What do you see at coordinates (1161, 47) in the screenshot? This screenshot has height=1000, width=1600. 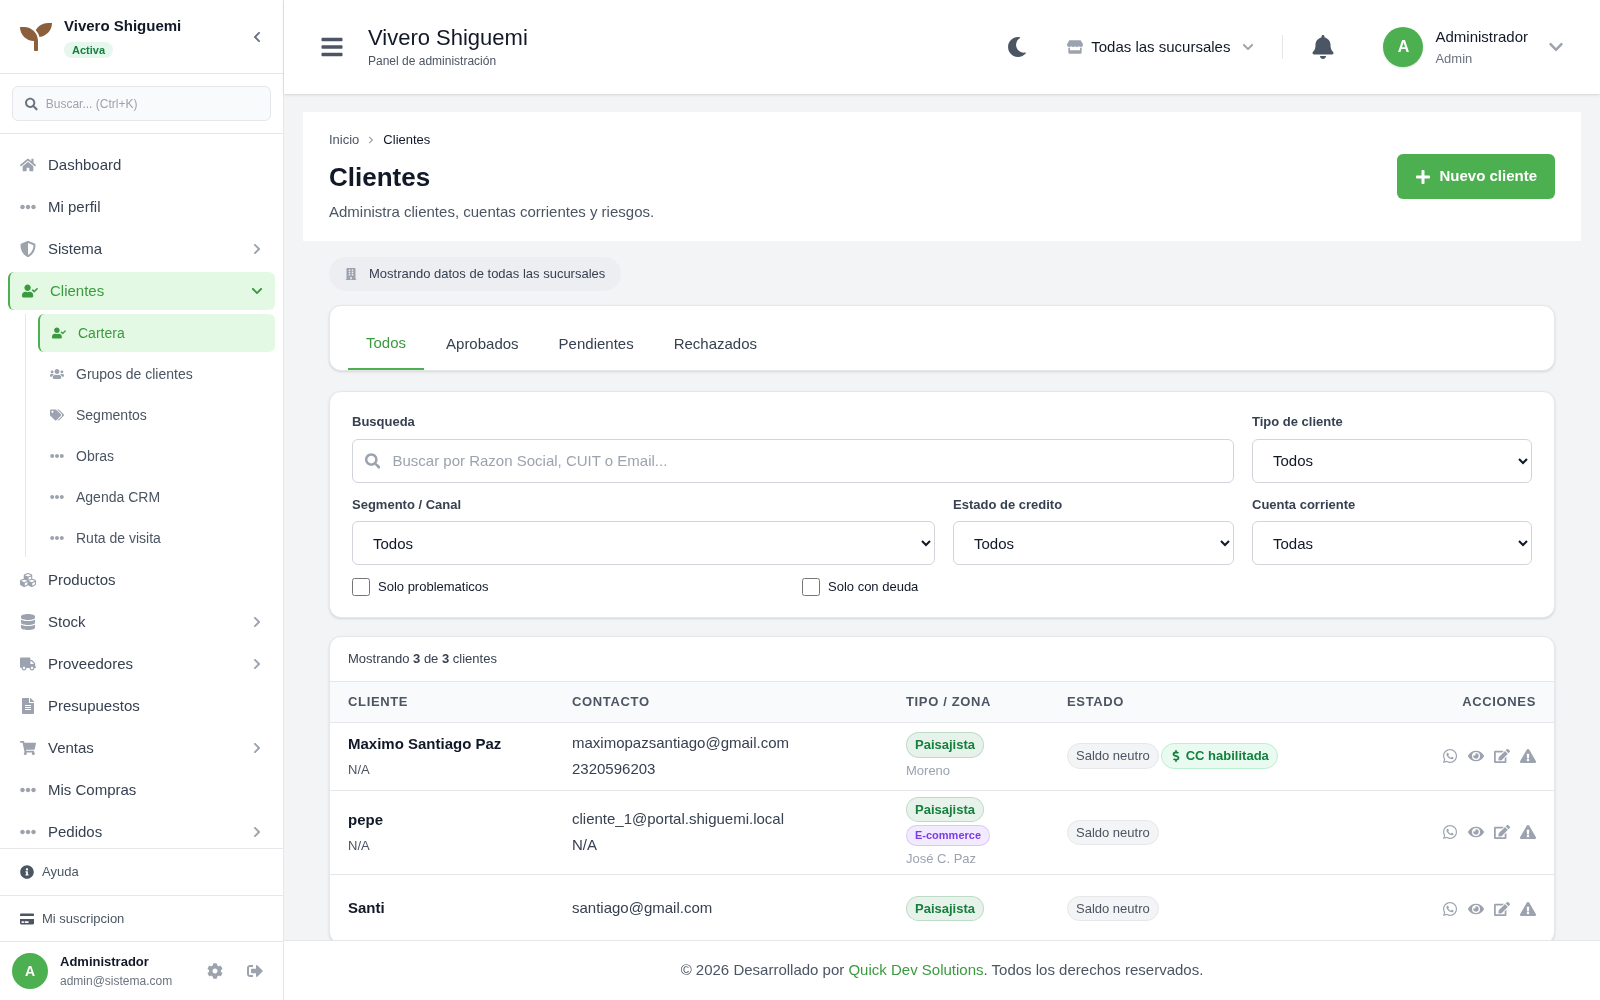 I see `branch-selector: Todas las sucursales` at bounding box center [1161, 47].